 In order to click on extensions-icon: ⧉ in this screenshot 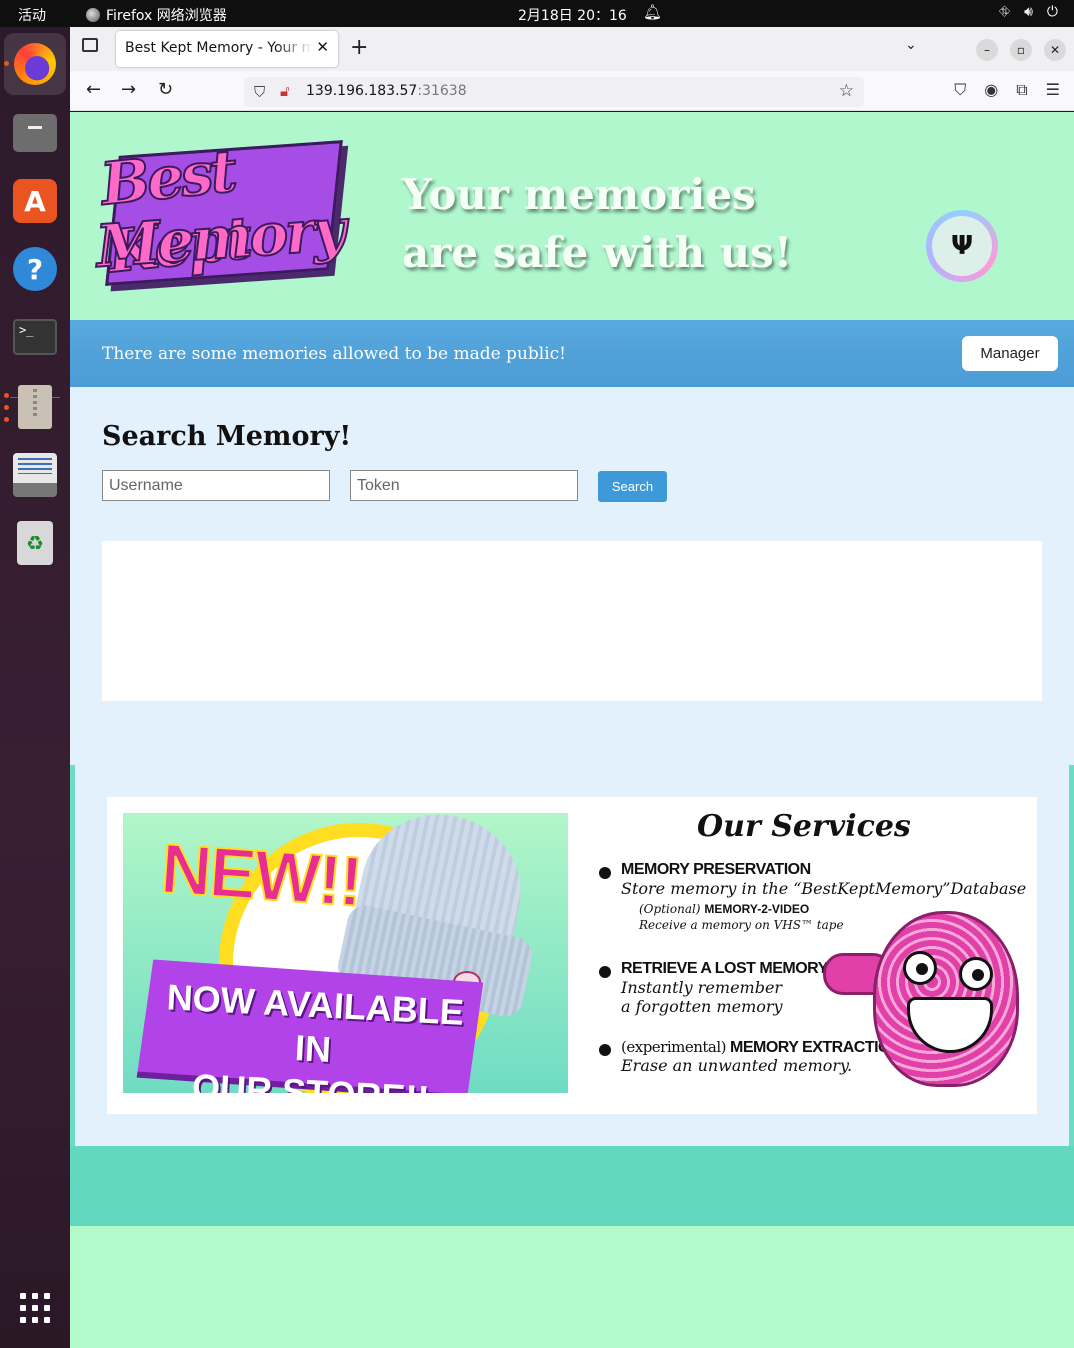, I will do `click(1021, 90)`.